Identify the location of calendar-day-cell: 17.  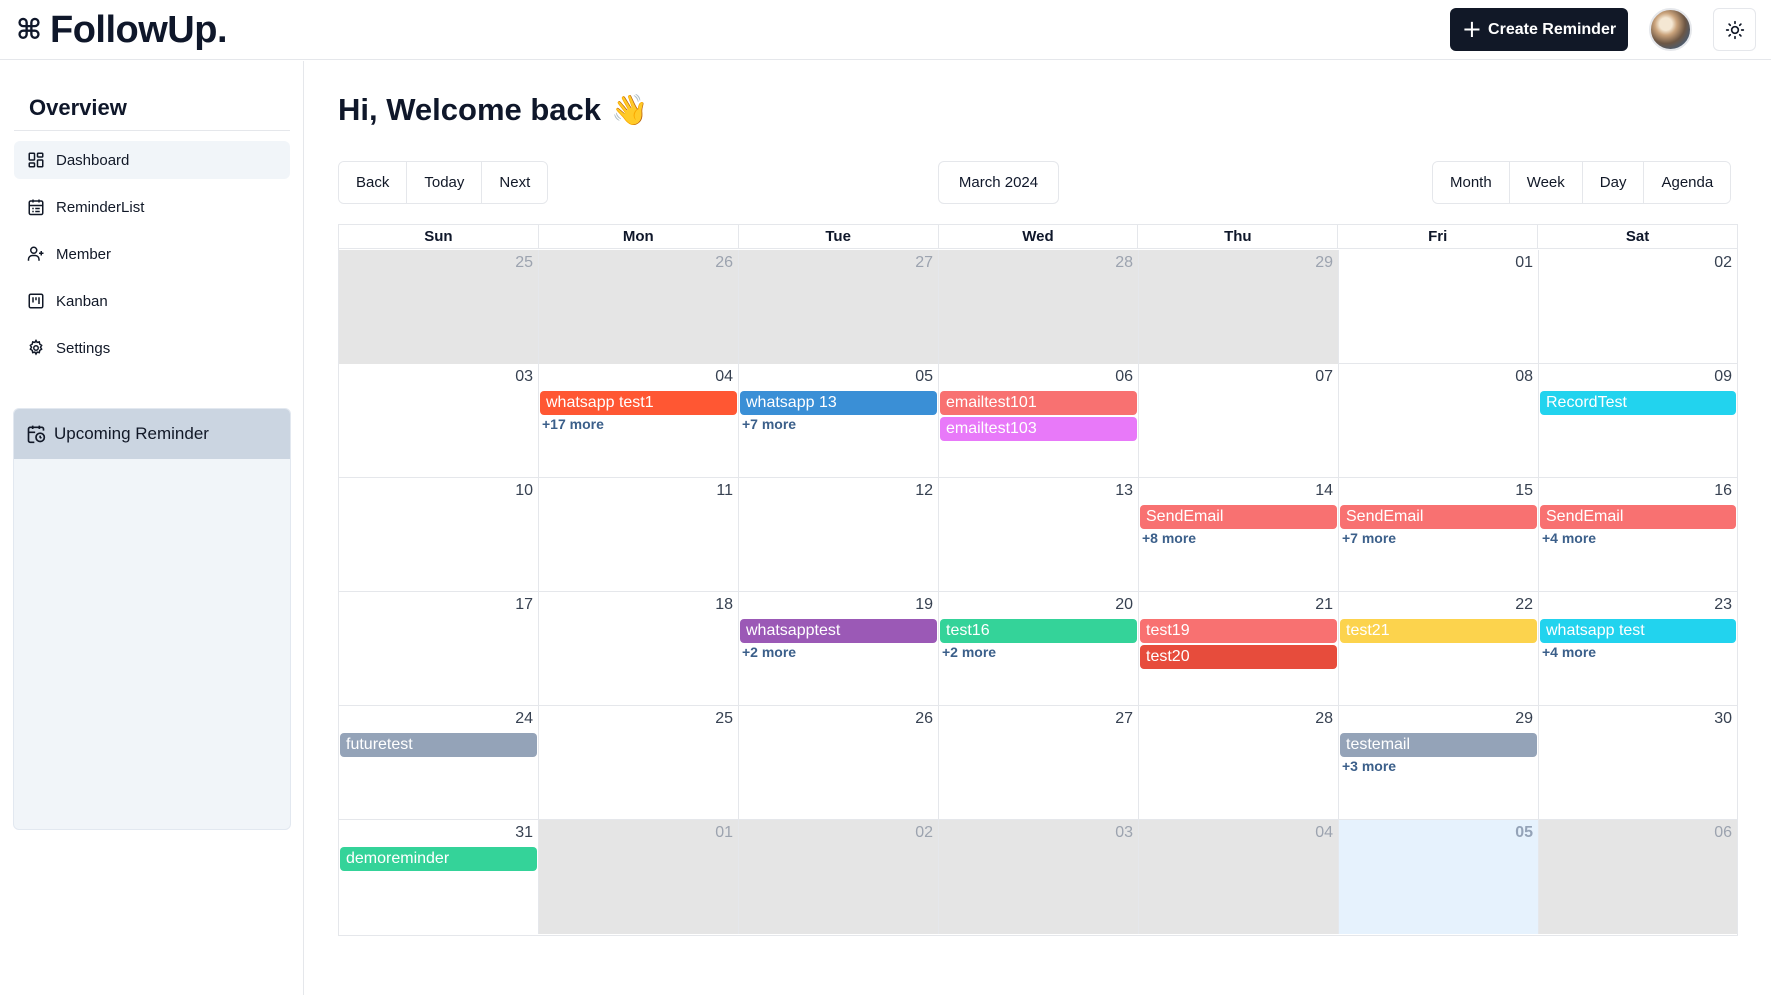
(439, 649).